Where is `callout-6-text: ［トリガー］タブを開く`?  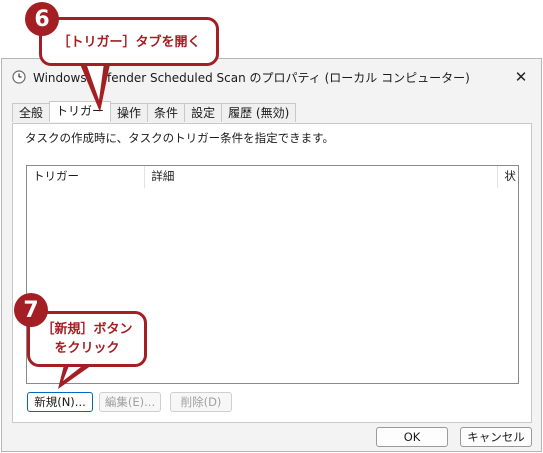
callout-6-text: ［トリガー］タブを開く is located at coordinates (129, 42).